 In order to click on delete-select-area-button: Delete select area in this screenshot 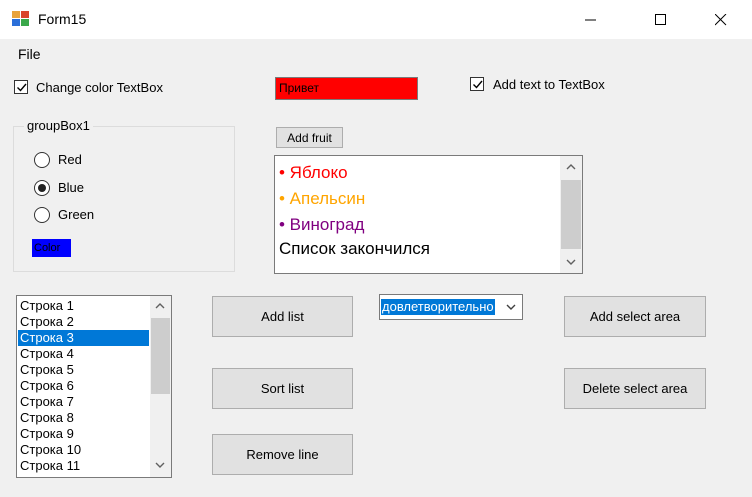, I will do `click(635, 388)`.